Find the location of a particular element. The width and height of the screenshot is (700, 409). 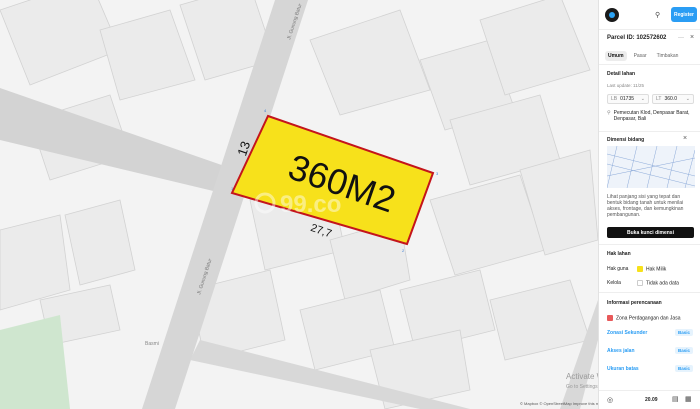

panel-tabs: Umum Pasar Timbakan is located at coordinates (643, 56).